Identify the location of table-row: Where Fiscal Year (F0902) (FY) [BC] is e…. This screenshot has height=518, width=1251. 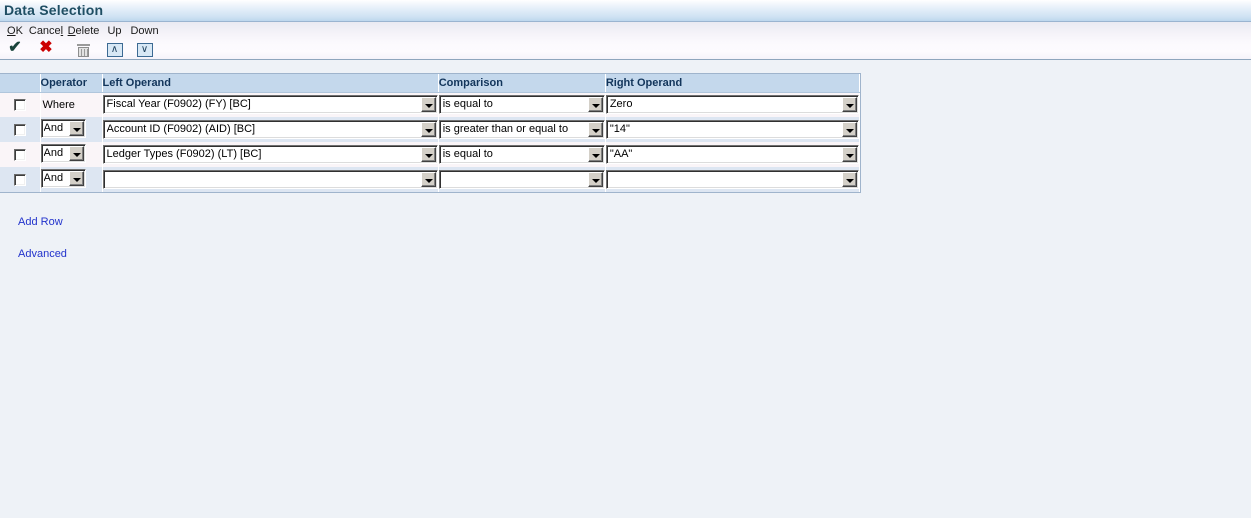
(430, 104).